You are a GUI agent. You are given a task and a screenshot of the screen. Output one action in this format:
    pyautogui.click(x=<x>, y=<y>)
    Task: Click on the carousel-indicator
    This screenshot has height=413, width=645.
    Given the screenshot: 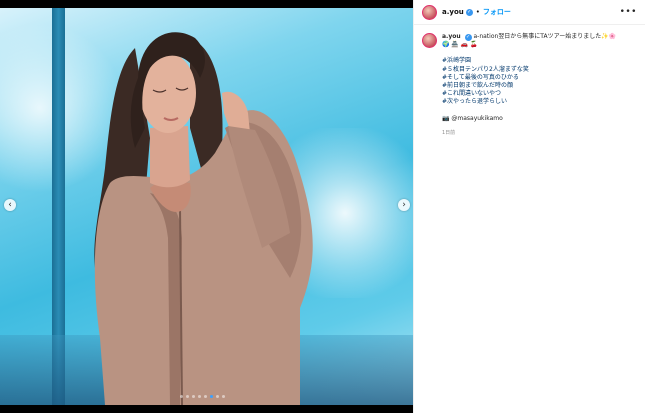 What is the action you would take?
    pyautogui.click(x=202, y=396)
    